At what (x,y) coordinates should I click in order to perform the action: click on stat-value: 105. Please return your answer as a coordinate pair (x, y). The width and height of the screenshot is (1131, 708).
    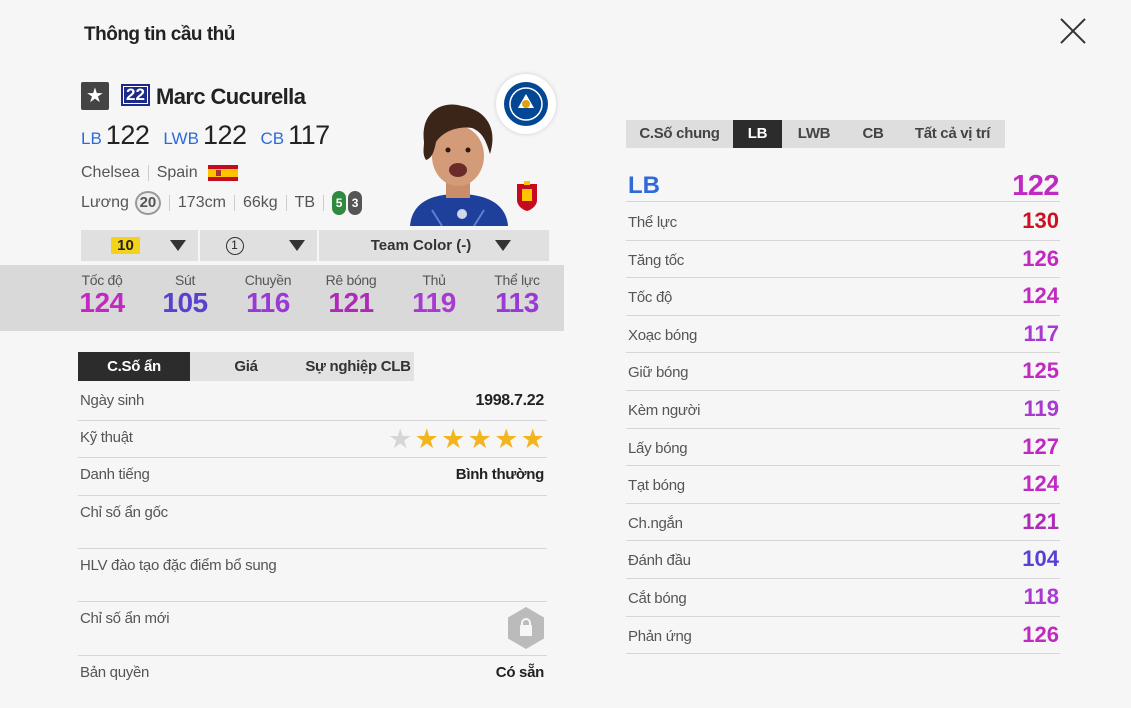
    Looking at the image, I should click on (185, 302).